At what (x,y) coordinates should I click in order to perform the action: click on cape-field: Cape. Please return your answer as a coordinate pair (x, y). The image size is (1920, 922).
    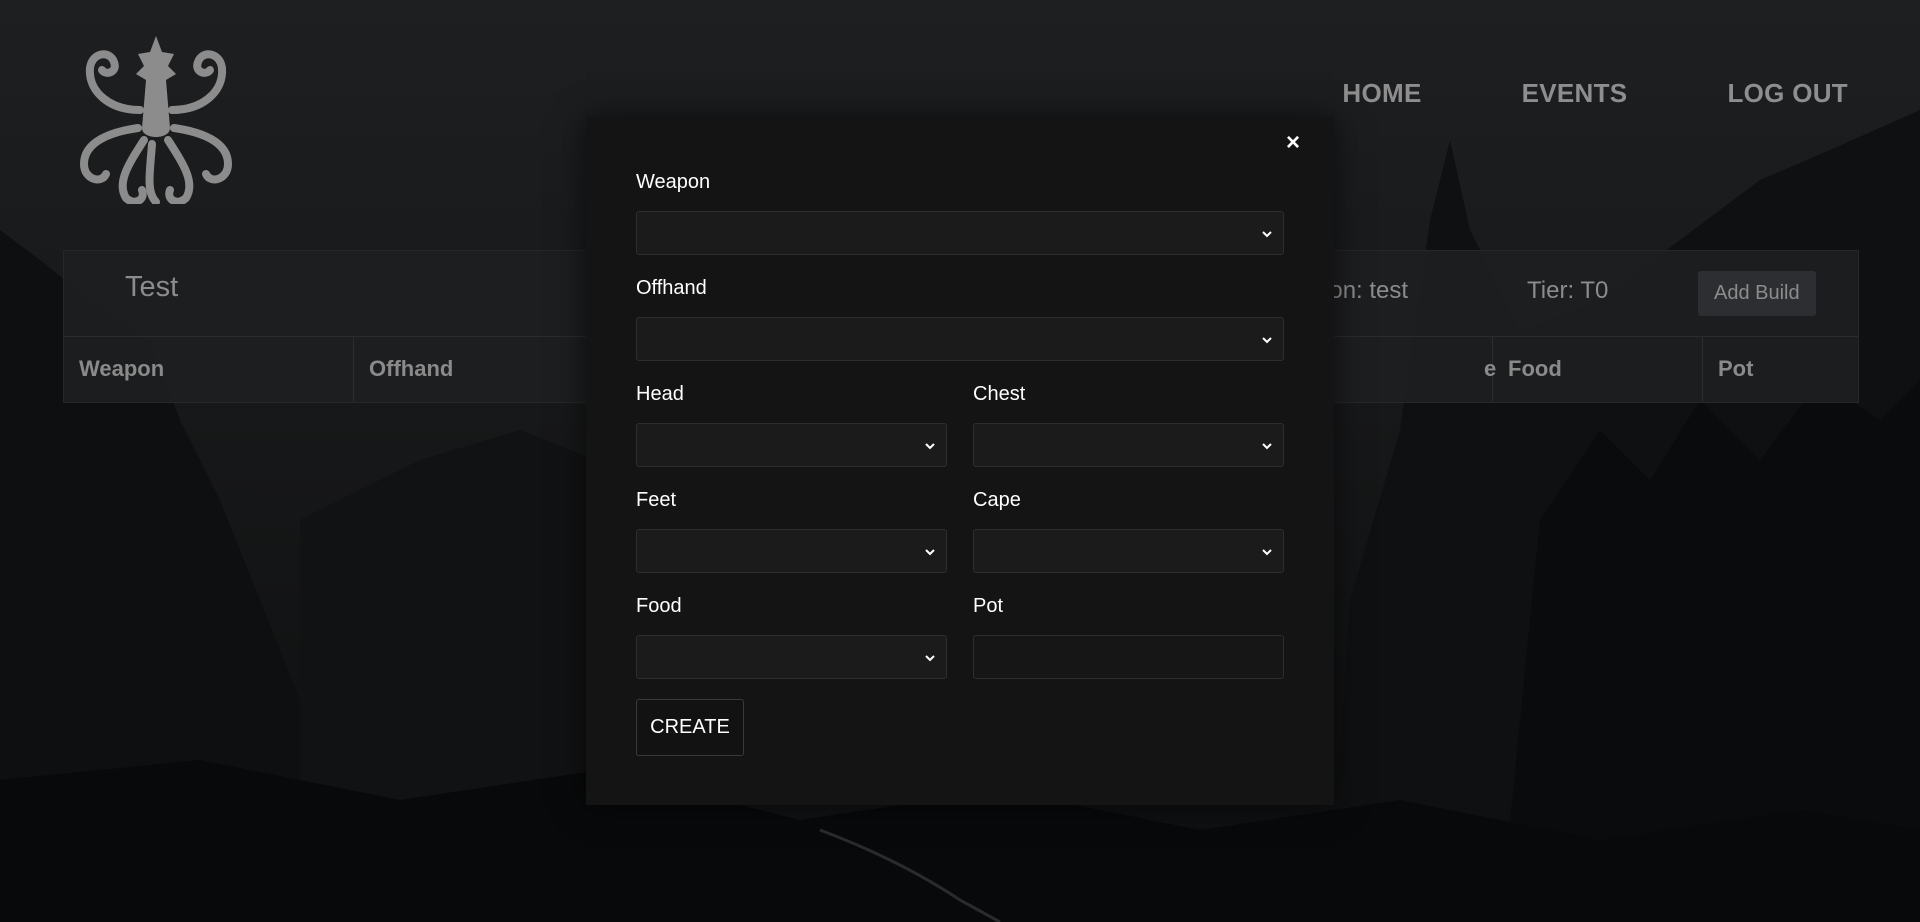
    Looking at the image, I should click on (1128, 531).